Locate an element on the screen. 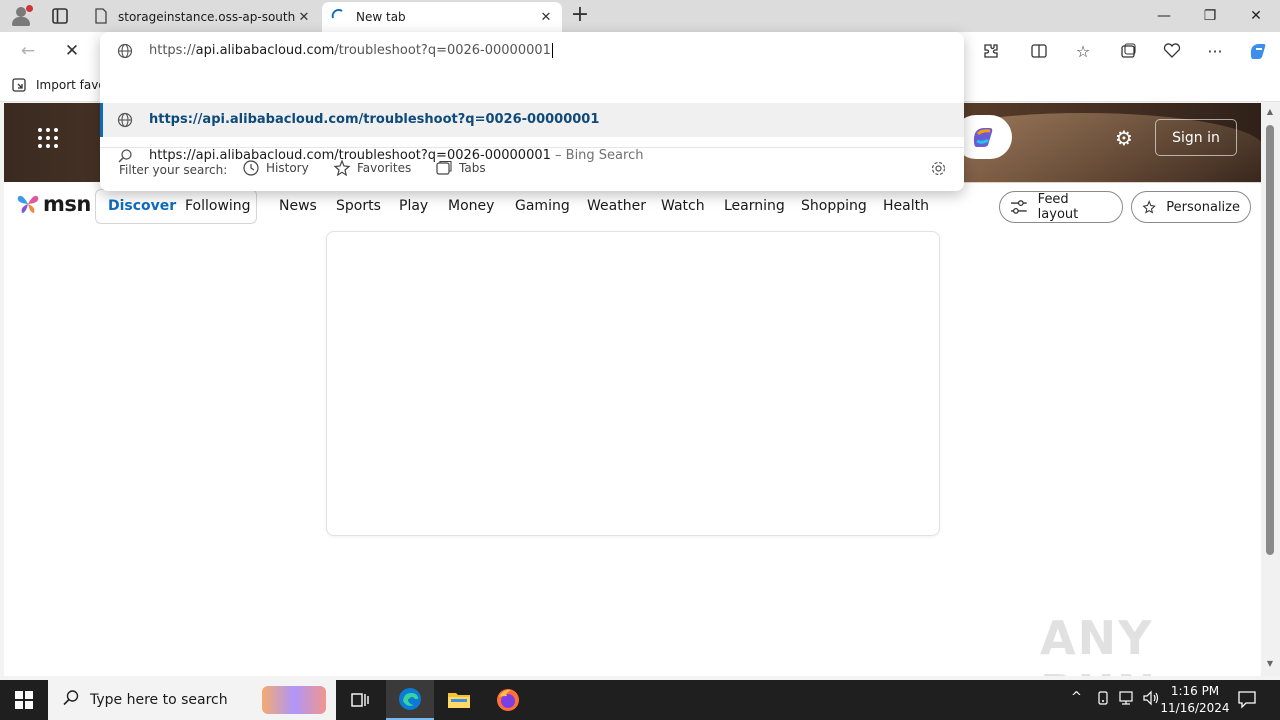 The height and width of the screenshot is (720, 1280). msn-logo-text: msn is located at coordinates (67, 204).